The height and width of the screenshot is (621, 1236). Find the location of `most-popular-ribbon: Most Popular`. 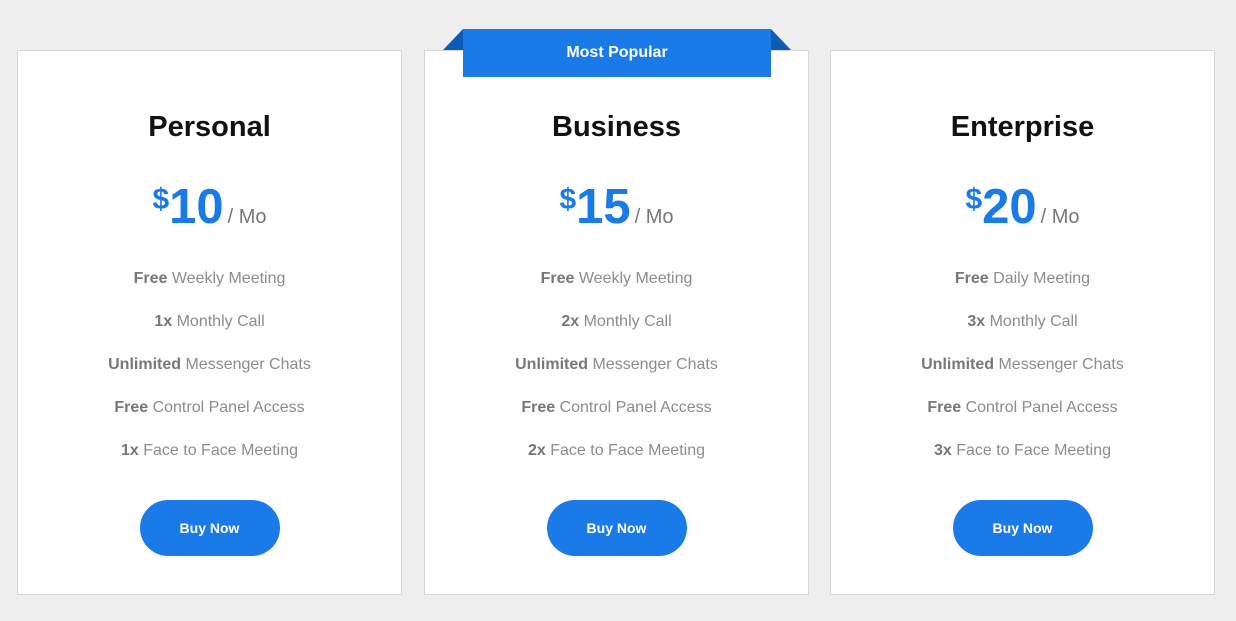

most-popular-ribbon: Most Popular is located at coordinates (617, 53).